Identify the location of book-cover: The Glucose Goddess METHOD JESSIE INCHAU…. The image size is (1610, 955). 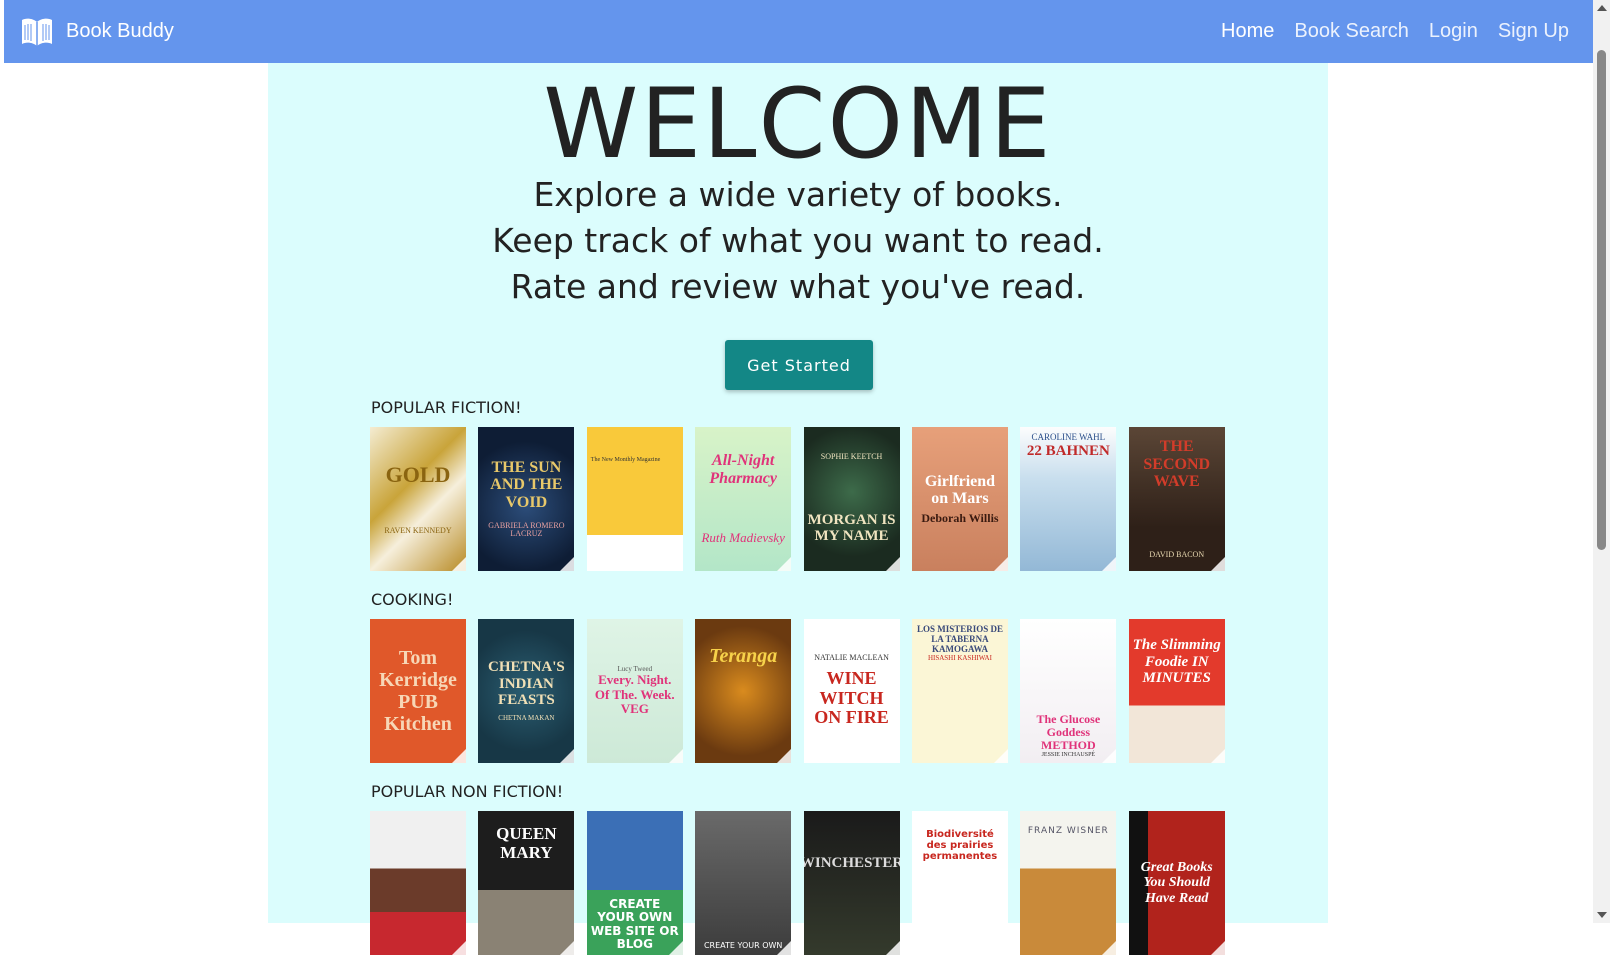
(1068, 691).